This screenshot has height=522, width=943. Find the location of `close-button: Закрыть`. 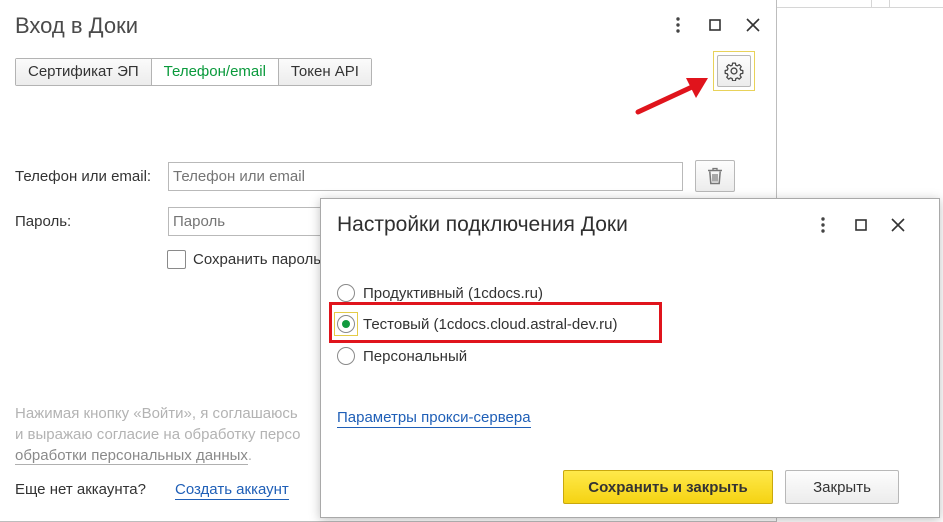

close-button: Закрыть is located at coordinates (842, 487).